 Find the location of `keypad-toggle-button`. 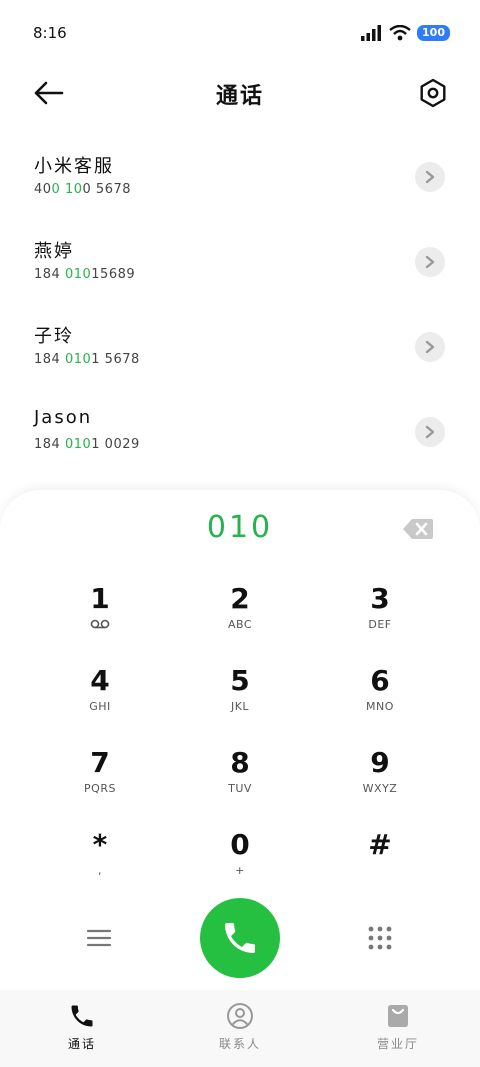

keypad-toggle-button is located at coordinates (380, 938).